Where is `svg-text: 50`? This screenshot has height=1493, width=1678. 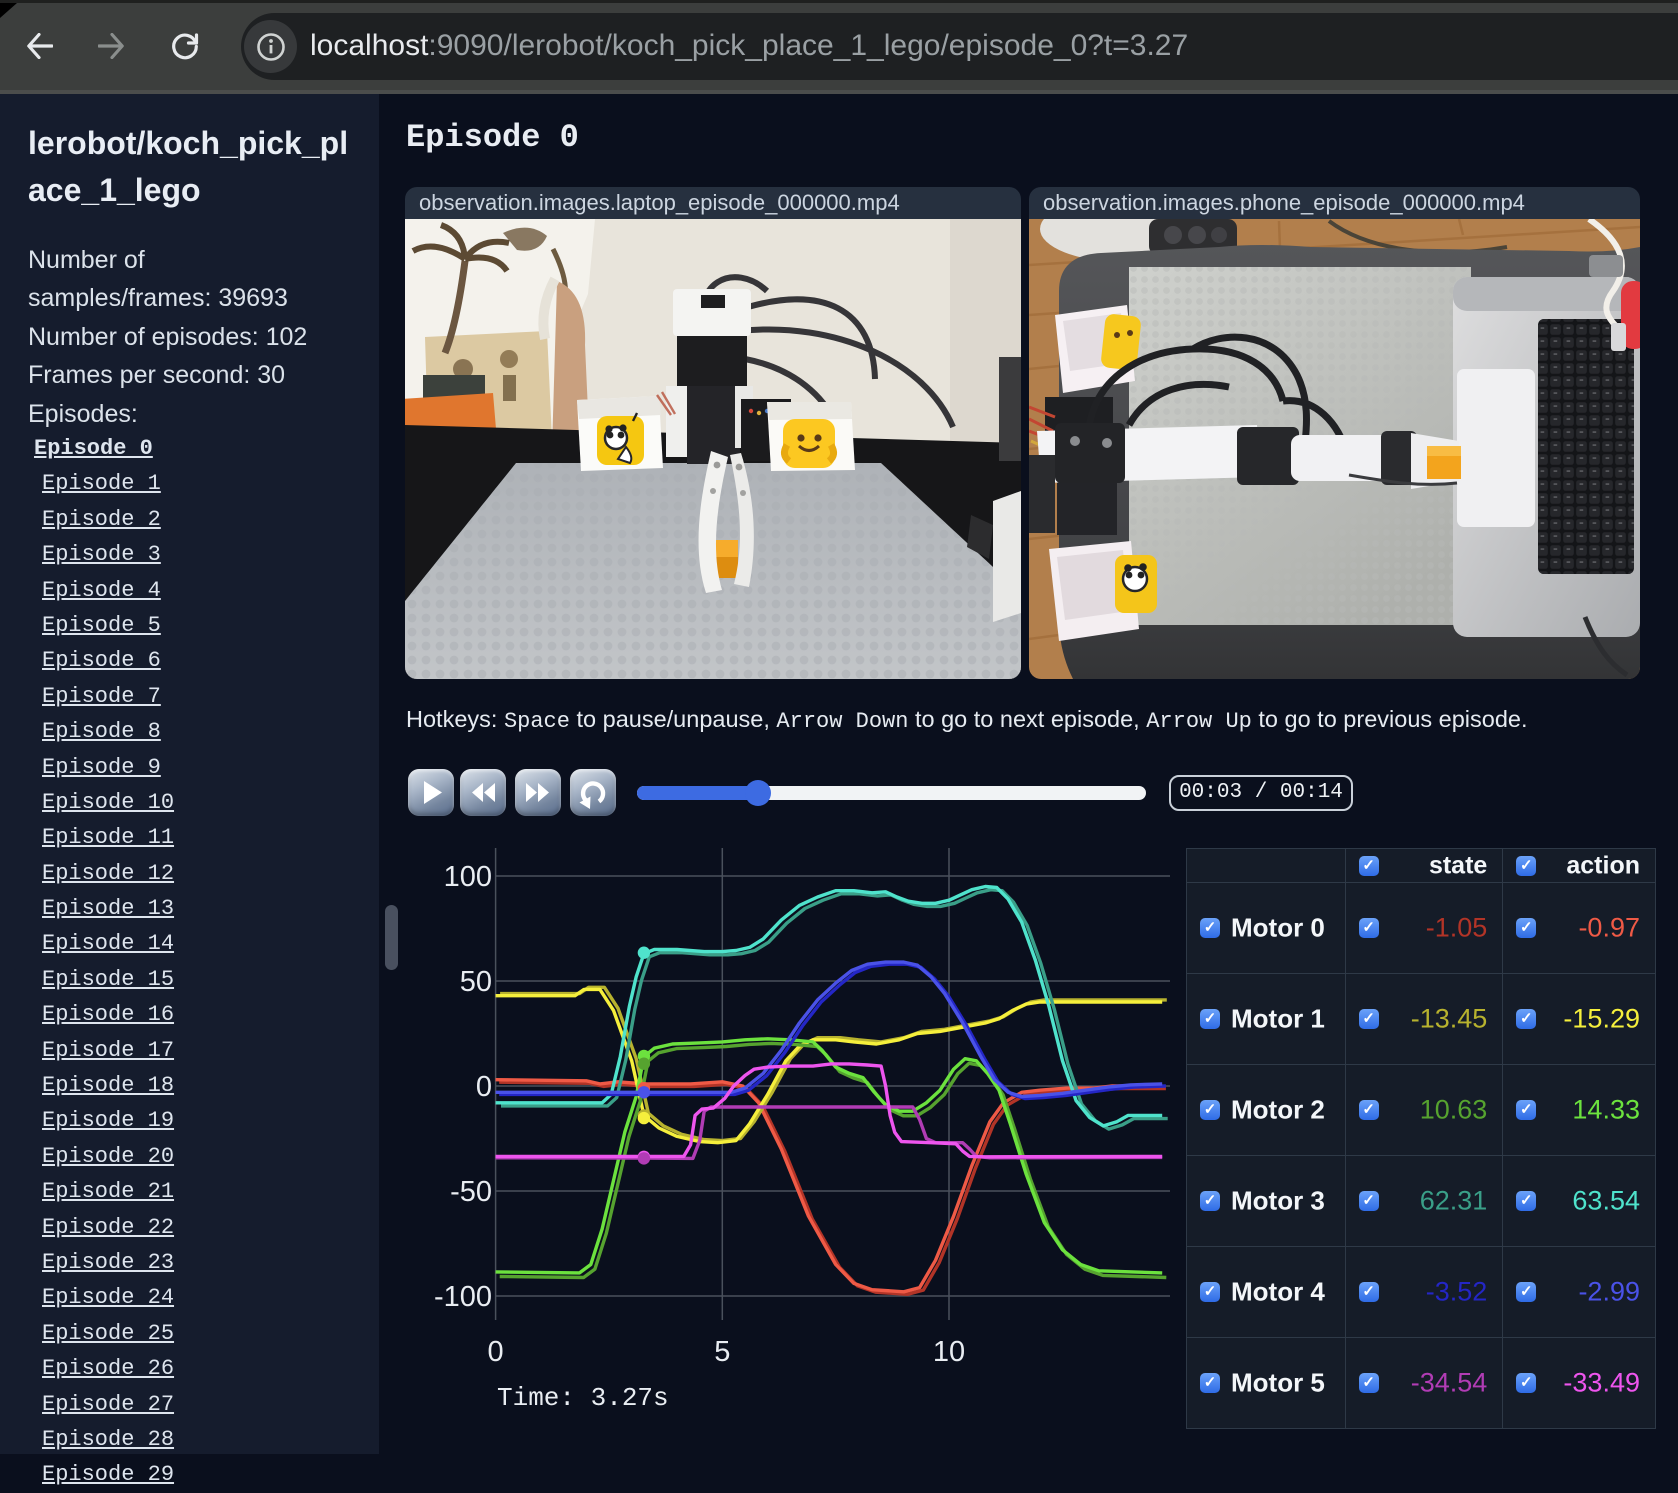 svg-text: 50 is located at coordinates (476, 982).